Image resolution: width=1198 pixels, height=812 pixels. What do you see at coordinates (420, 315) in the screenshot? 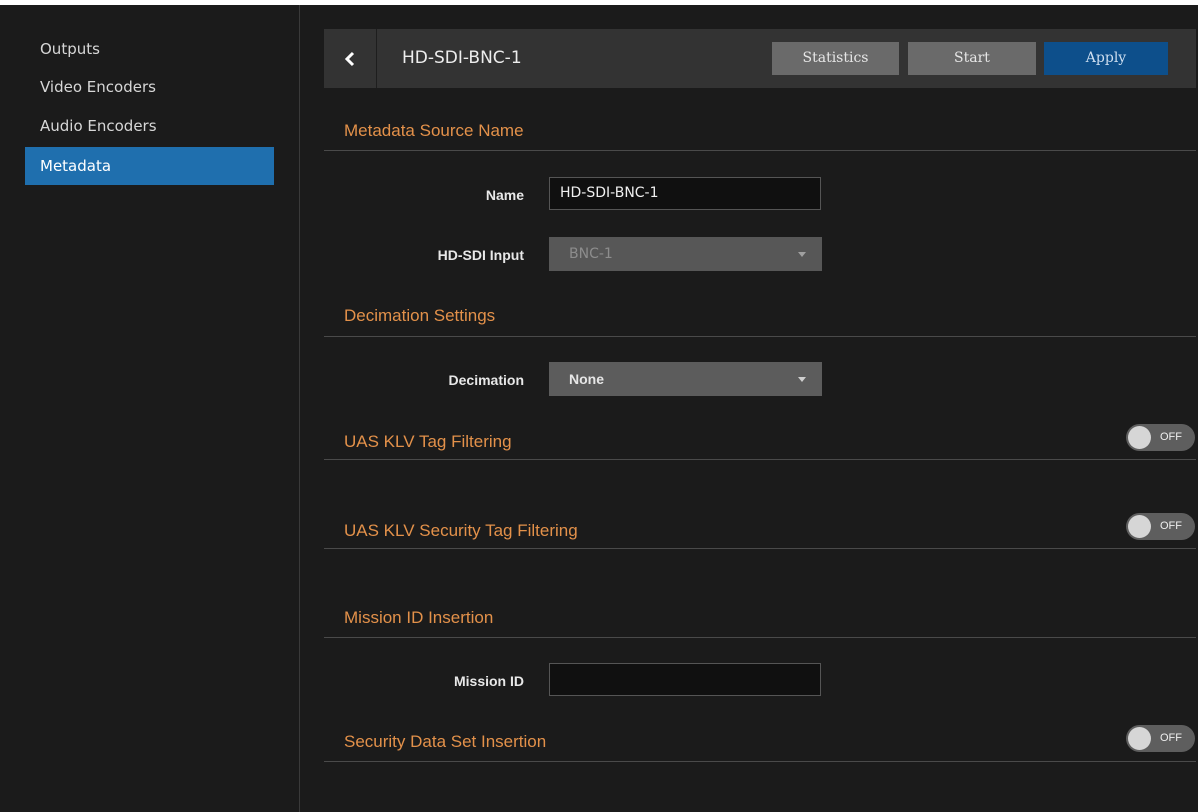
I see `section-title-decimation: Decimation Settings` at bounding box center [420, 315].